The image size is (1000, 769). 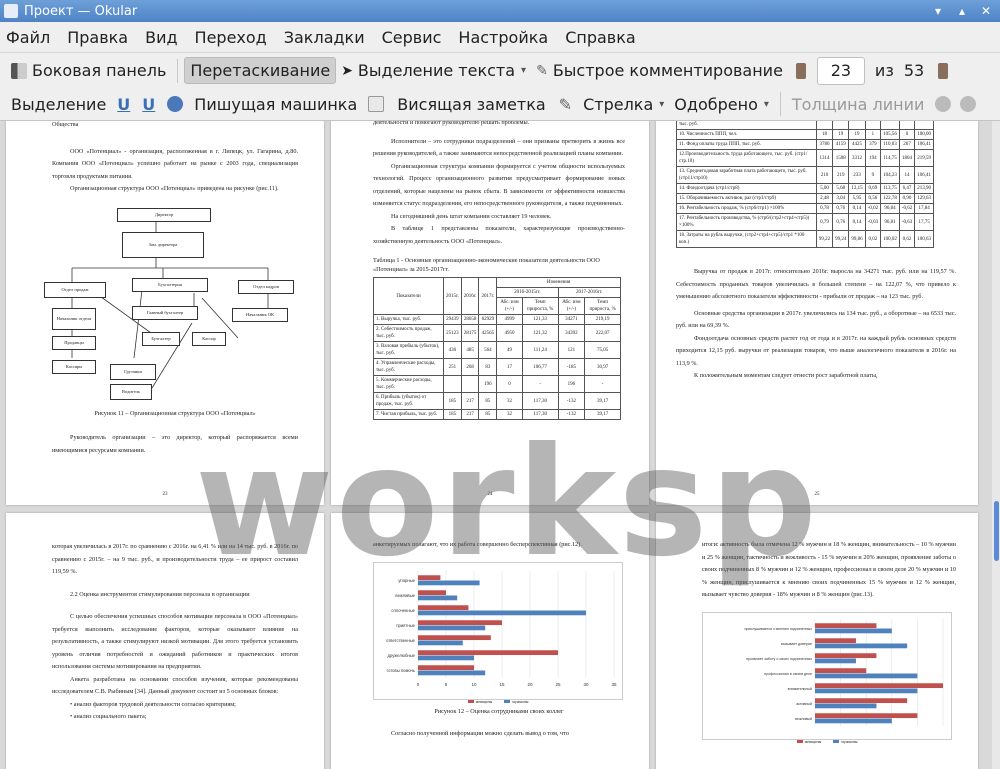 I want to click on stamp-tool: Одобрено ▾, so click(x=721, y=104).